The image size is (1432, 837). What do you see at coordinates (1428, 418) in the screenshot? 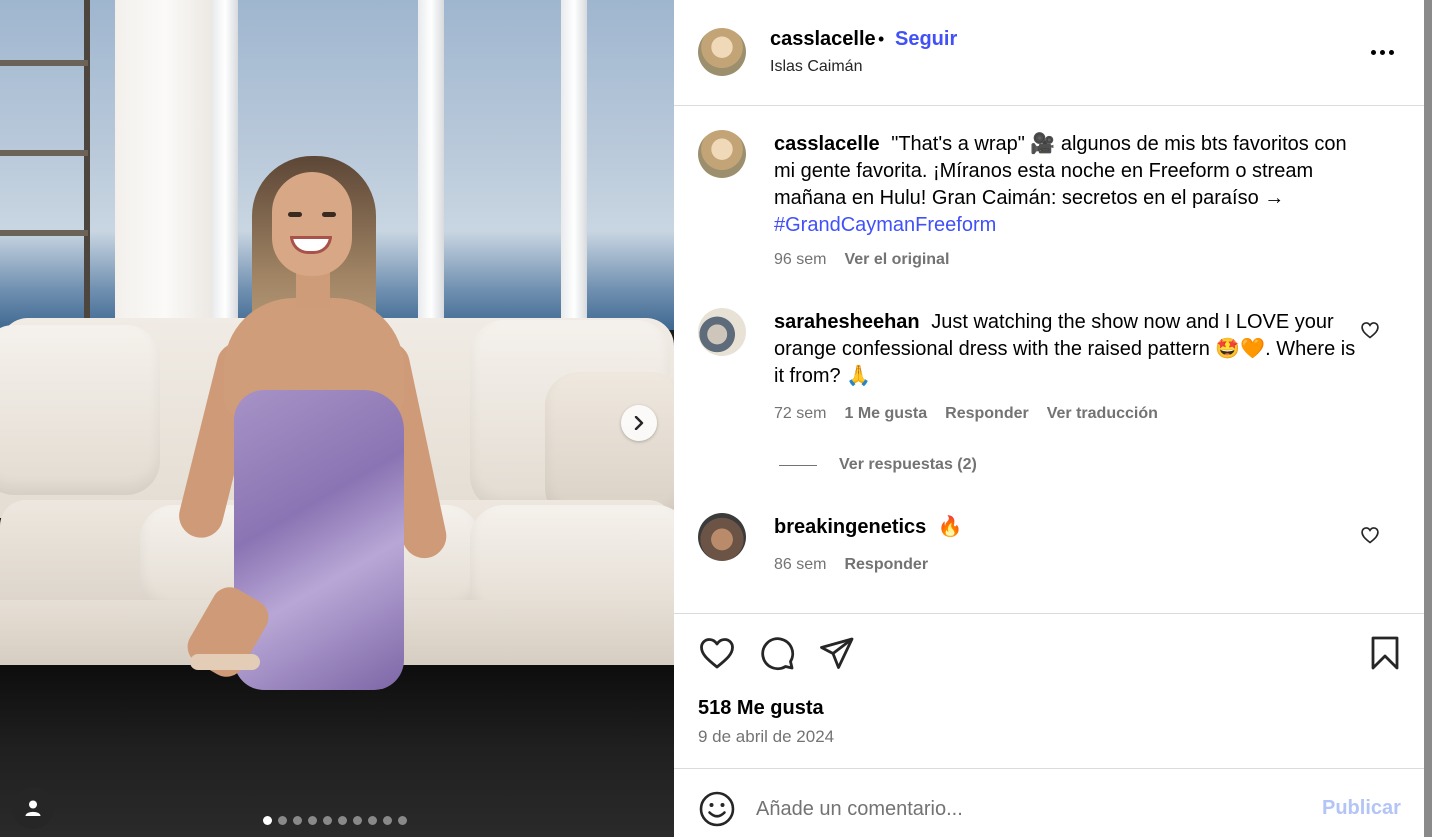
I see `scrollbar-edge` at bounding box center [1428, 418].